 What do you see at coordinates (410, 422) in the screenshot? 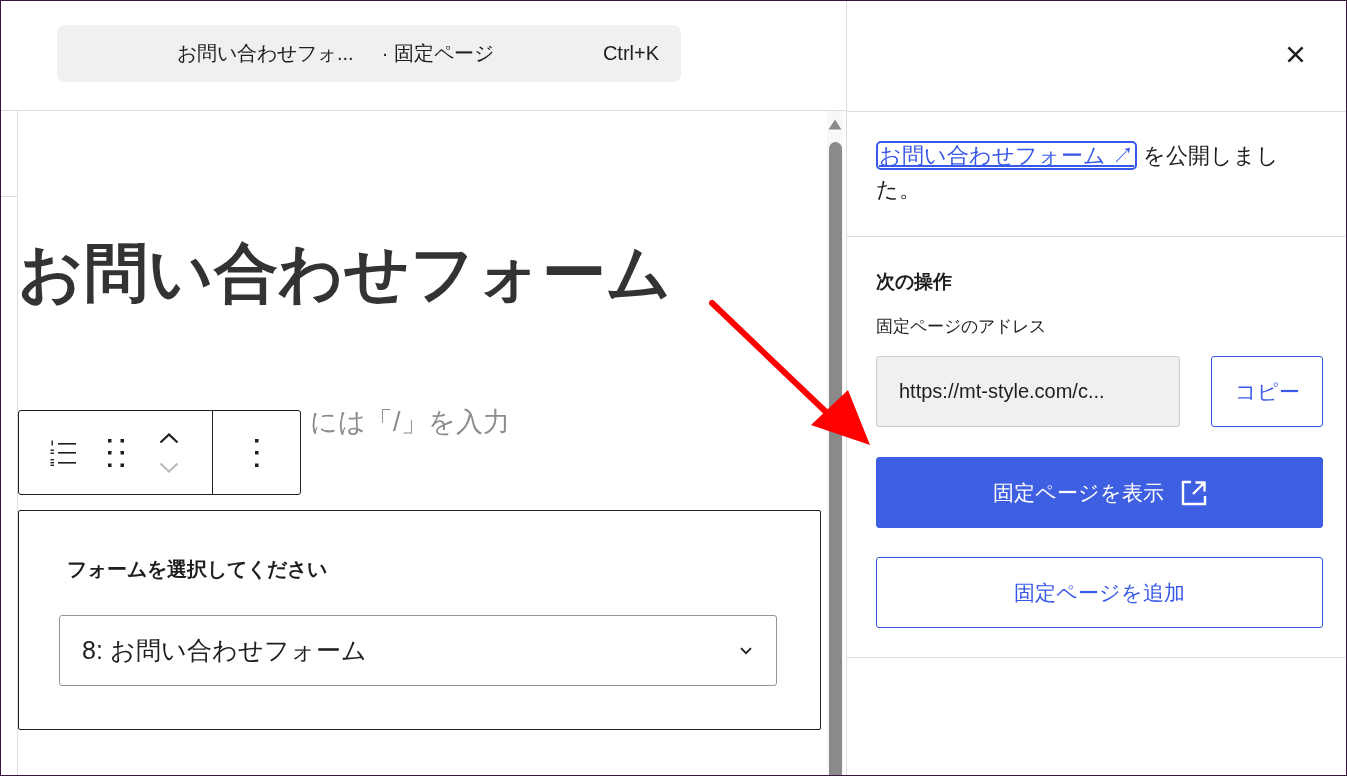
I see `paragraph-hint: には「/」を入力` at bounding box center [410, 422].